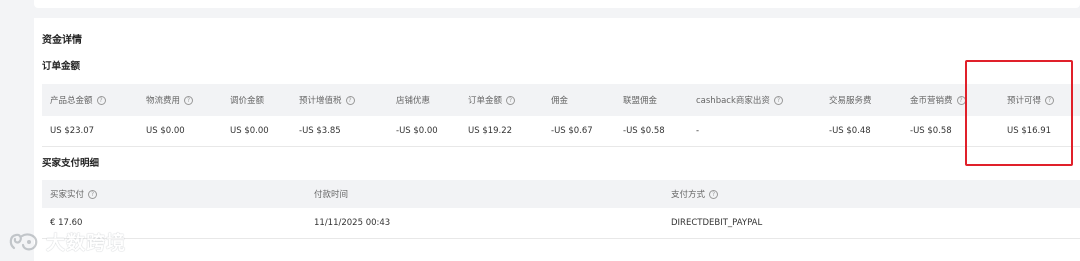 This screenshot has width=1080, height=261. I want to click on top-card, so click(557, 4).